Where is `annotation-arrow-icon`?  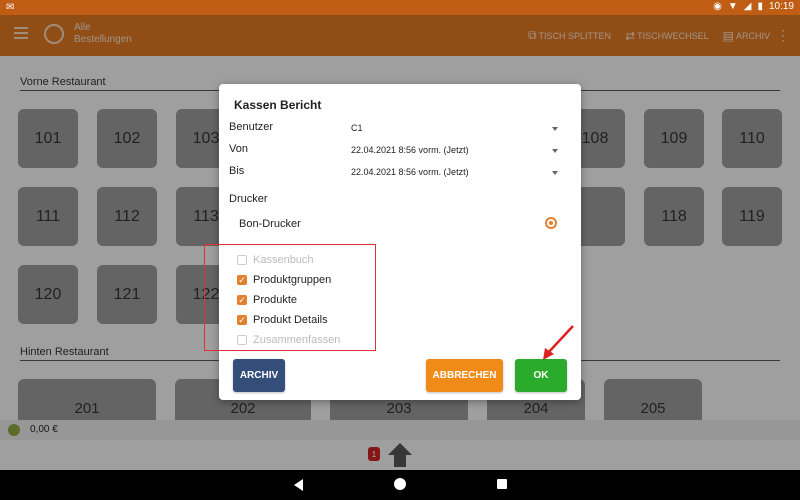
annotation-arrow-icon is located at coordinates (558, 342).